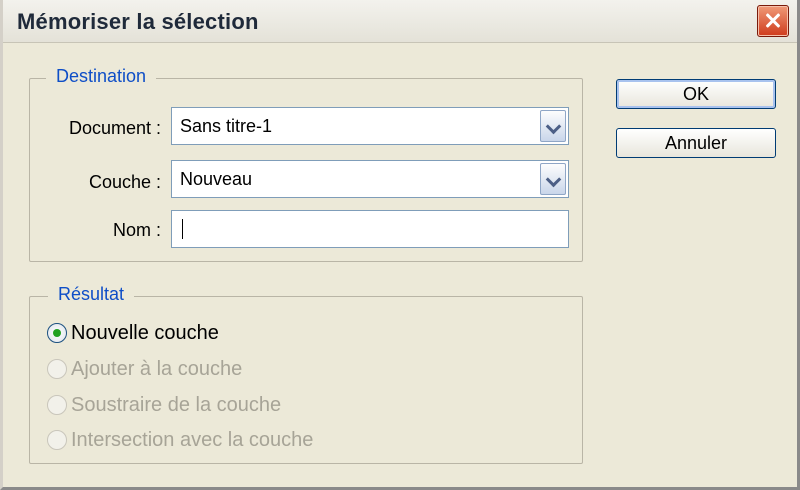 Image resolution: width=800 pixels, height=490 pixels. What do you see at coordinates (124, 182) in the screenshot?
I see `channel-label: Couche :` at bounding box center [124, 182].